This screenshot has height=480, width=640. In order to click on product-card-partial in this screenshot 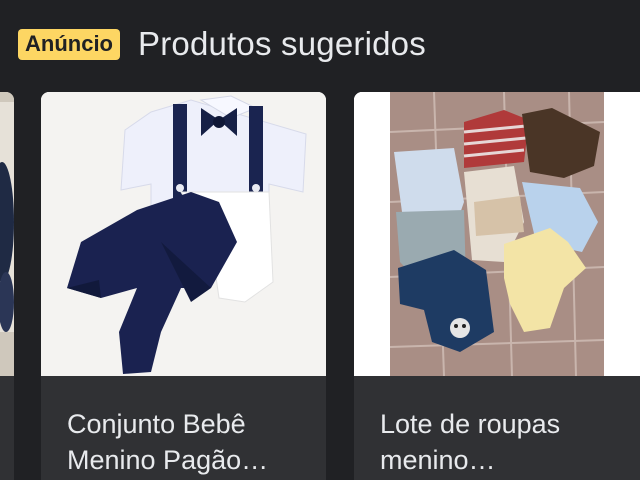, I will do `click(7, 286)`.